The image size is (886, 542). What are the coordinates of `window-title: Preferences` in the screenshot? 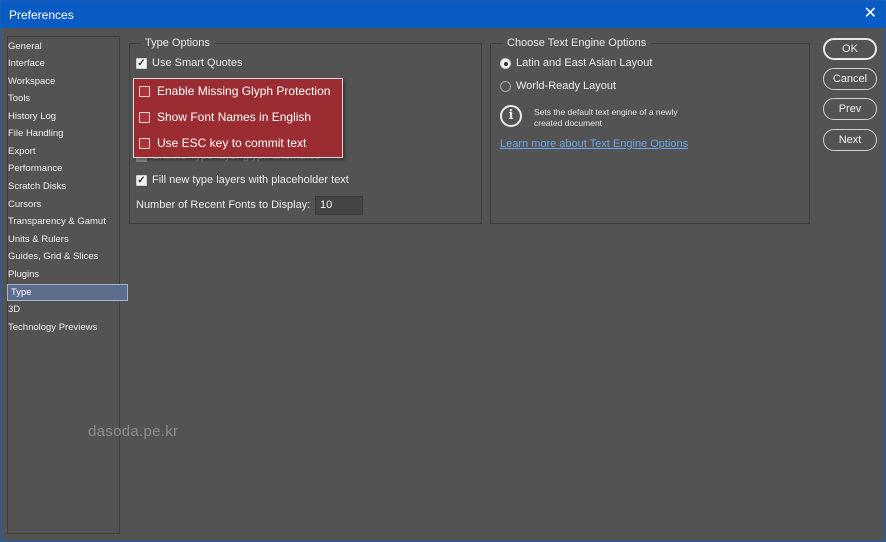 It's located at (41, 15).